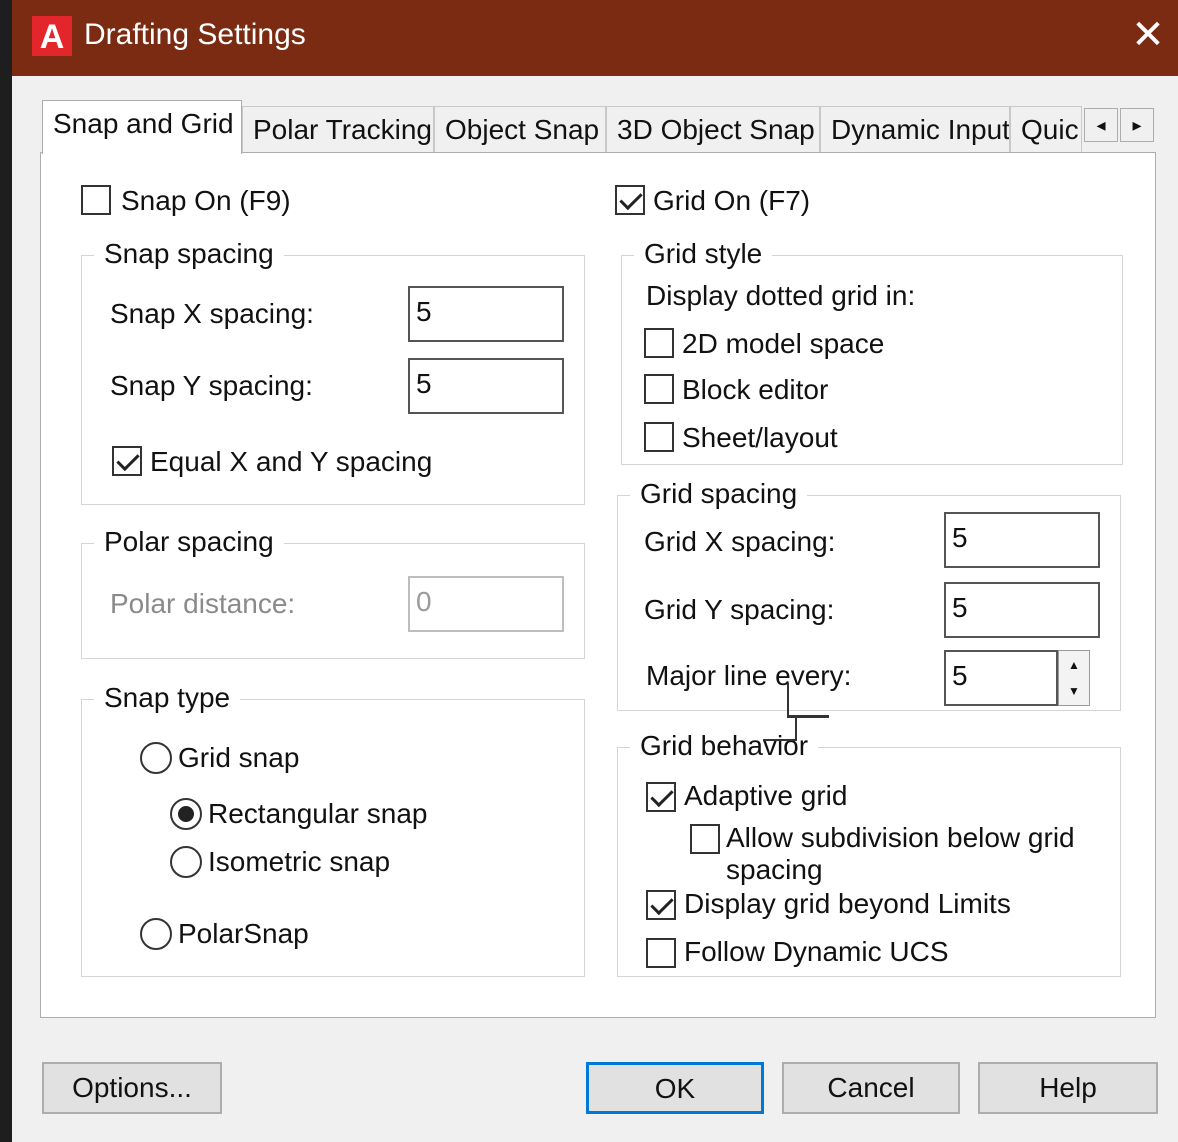 The width and height of the screenshot is (1178, 1142). I want to click on cursor-icon-base, so click(780, 740).